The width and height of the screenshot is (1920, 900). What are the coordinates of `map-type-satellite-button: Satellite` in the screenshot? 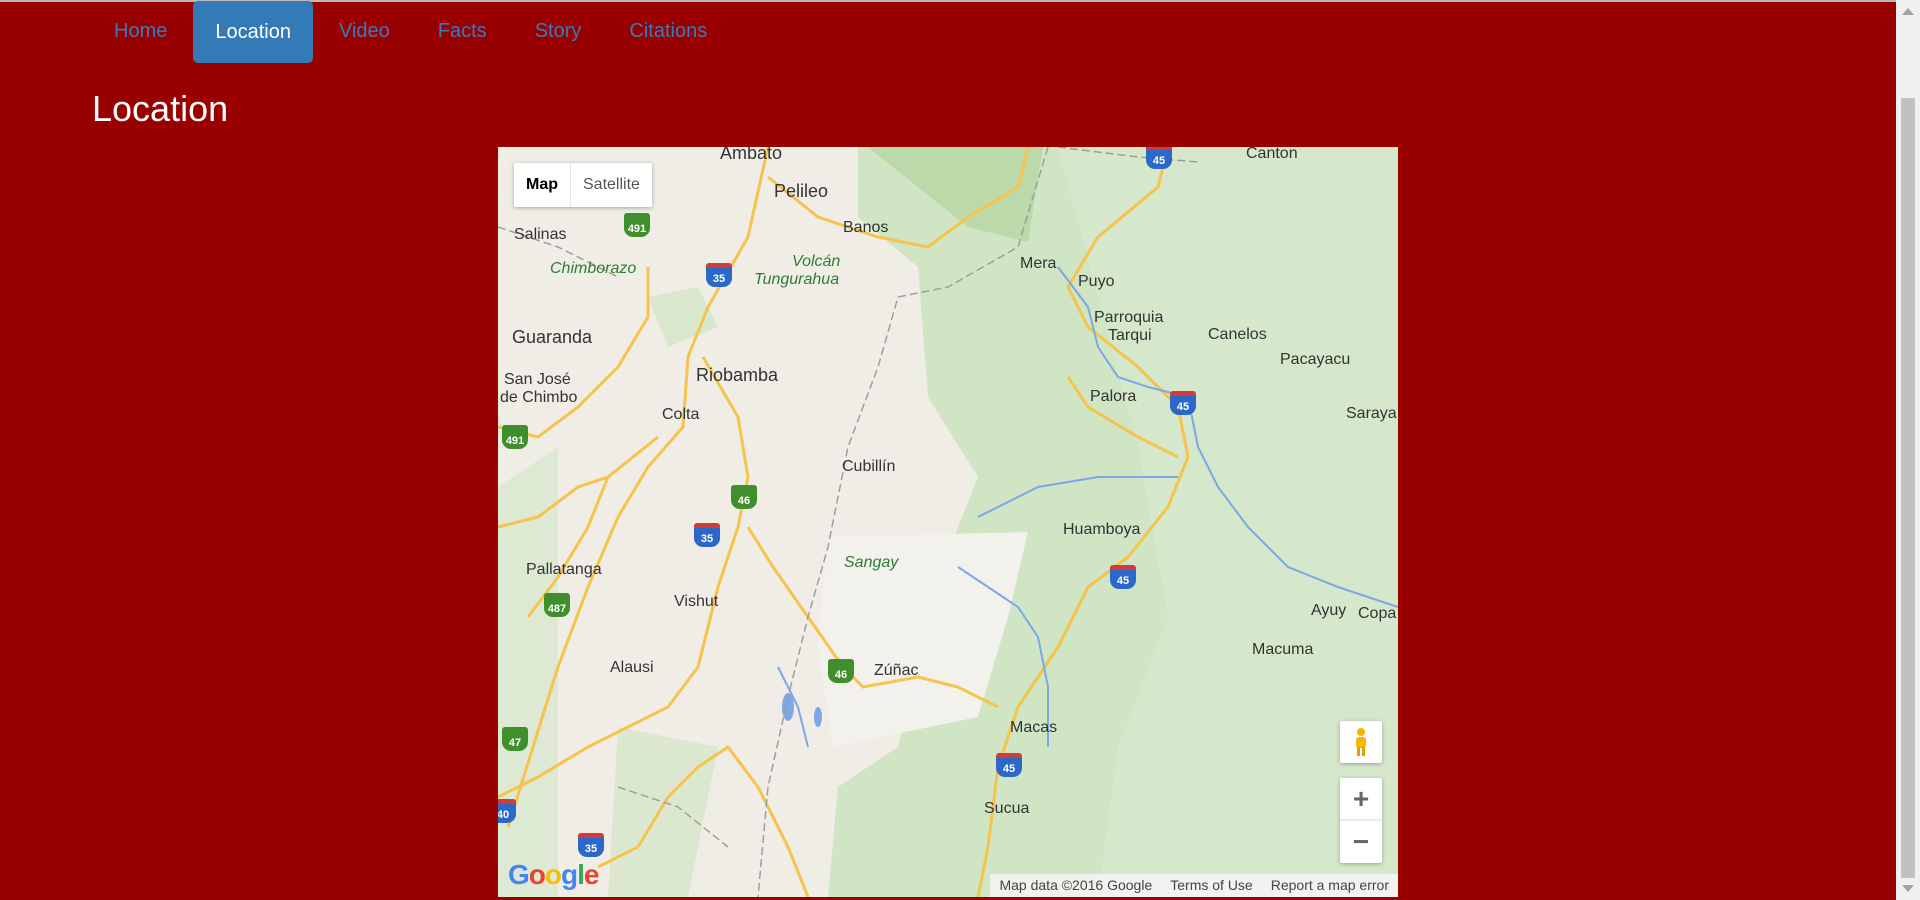 It's located at (611, 185).